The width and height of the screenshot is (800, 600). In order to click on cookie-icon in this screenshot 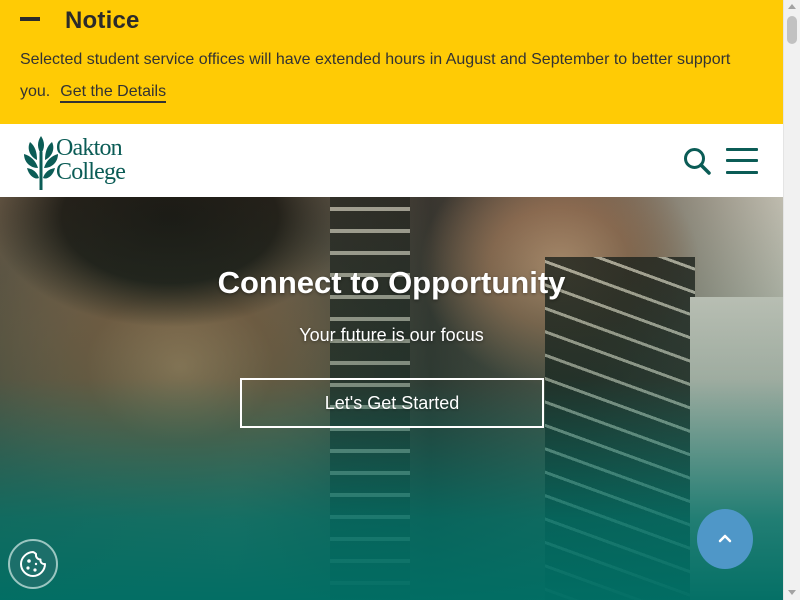, I will do `click(33, 564)`.